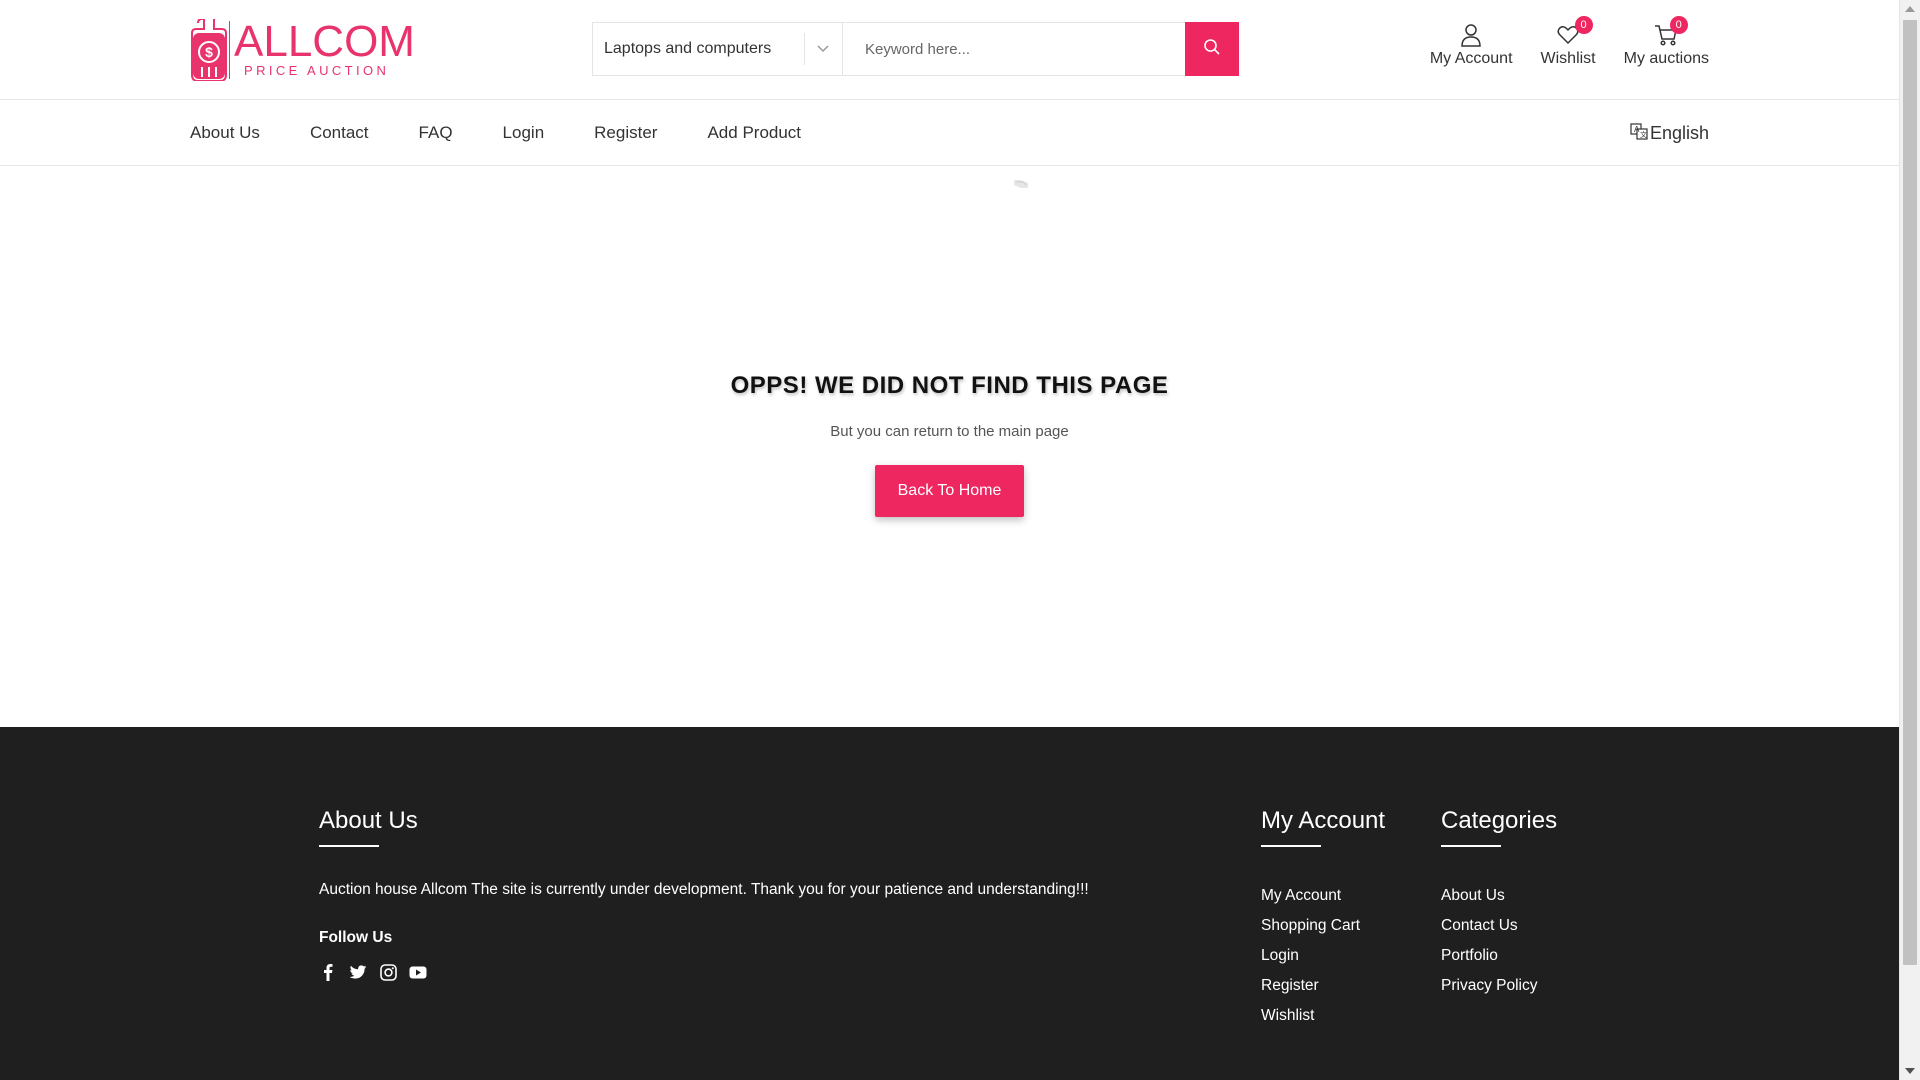 This screenshot has height=1080, width=1920. What do you see at coordinates (823, 48) in the screenshot?
I see `chevron-down-icon` at bounding box center [823, 48].